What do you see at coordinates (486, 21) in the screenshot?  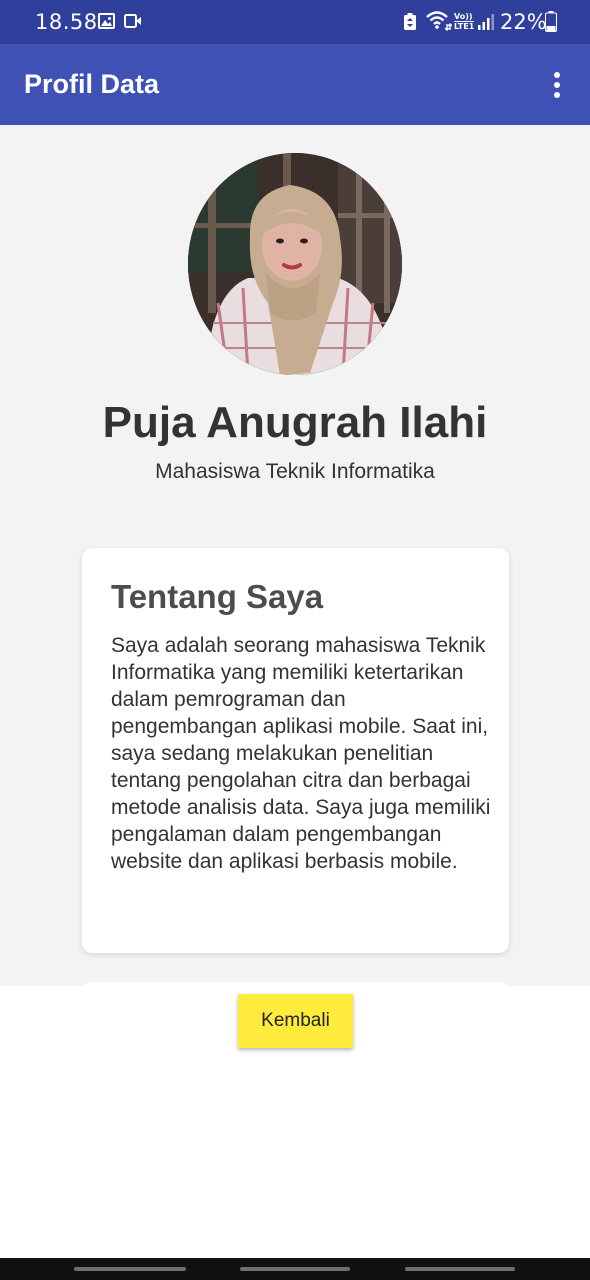 I see `signal-icon` at bounding box center [486, 21].